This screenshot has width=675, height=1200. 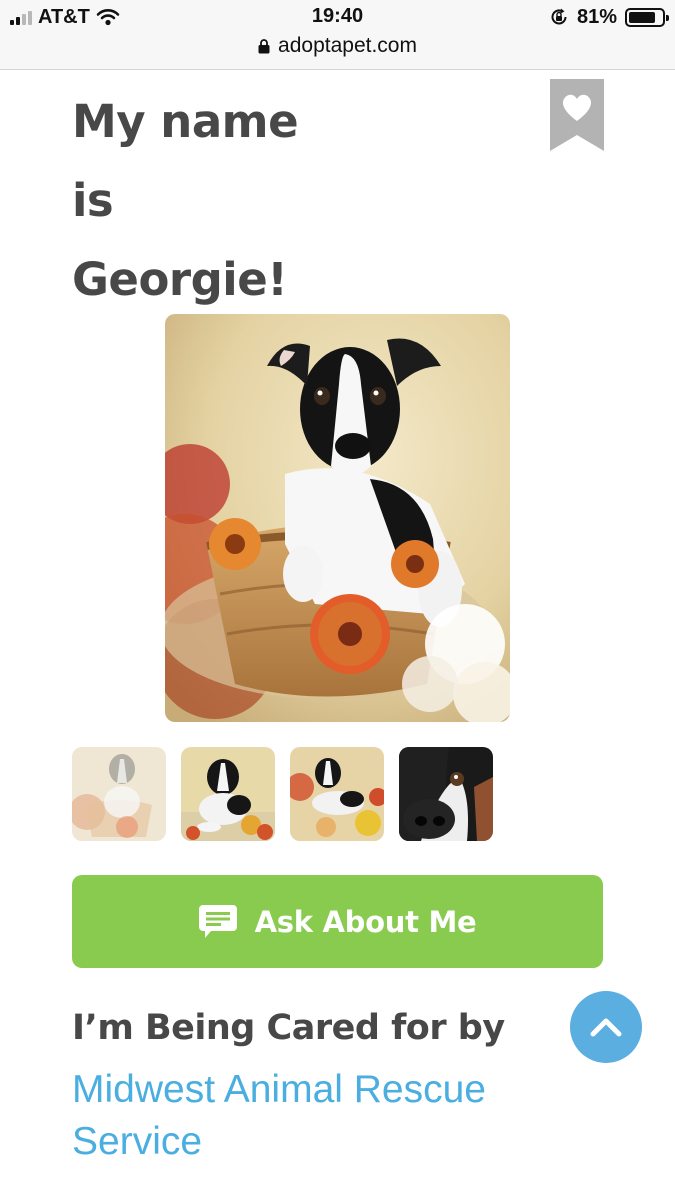 What do you see at coordinates (217, 921) in the screenshot?
I see `chat-bubble-icon` at bounding box center [217, 921].